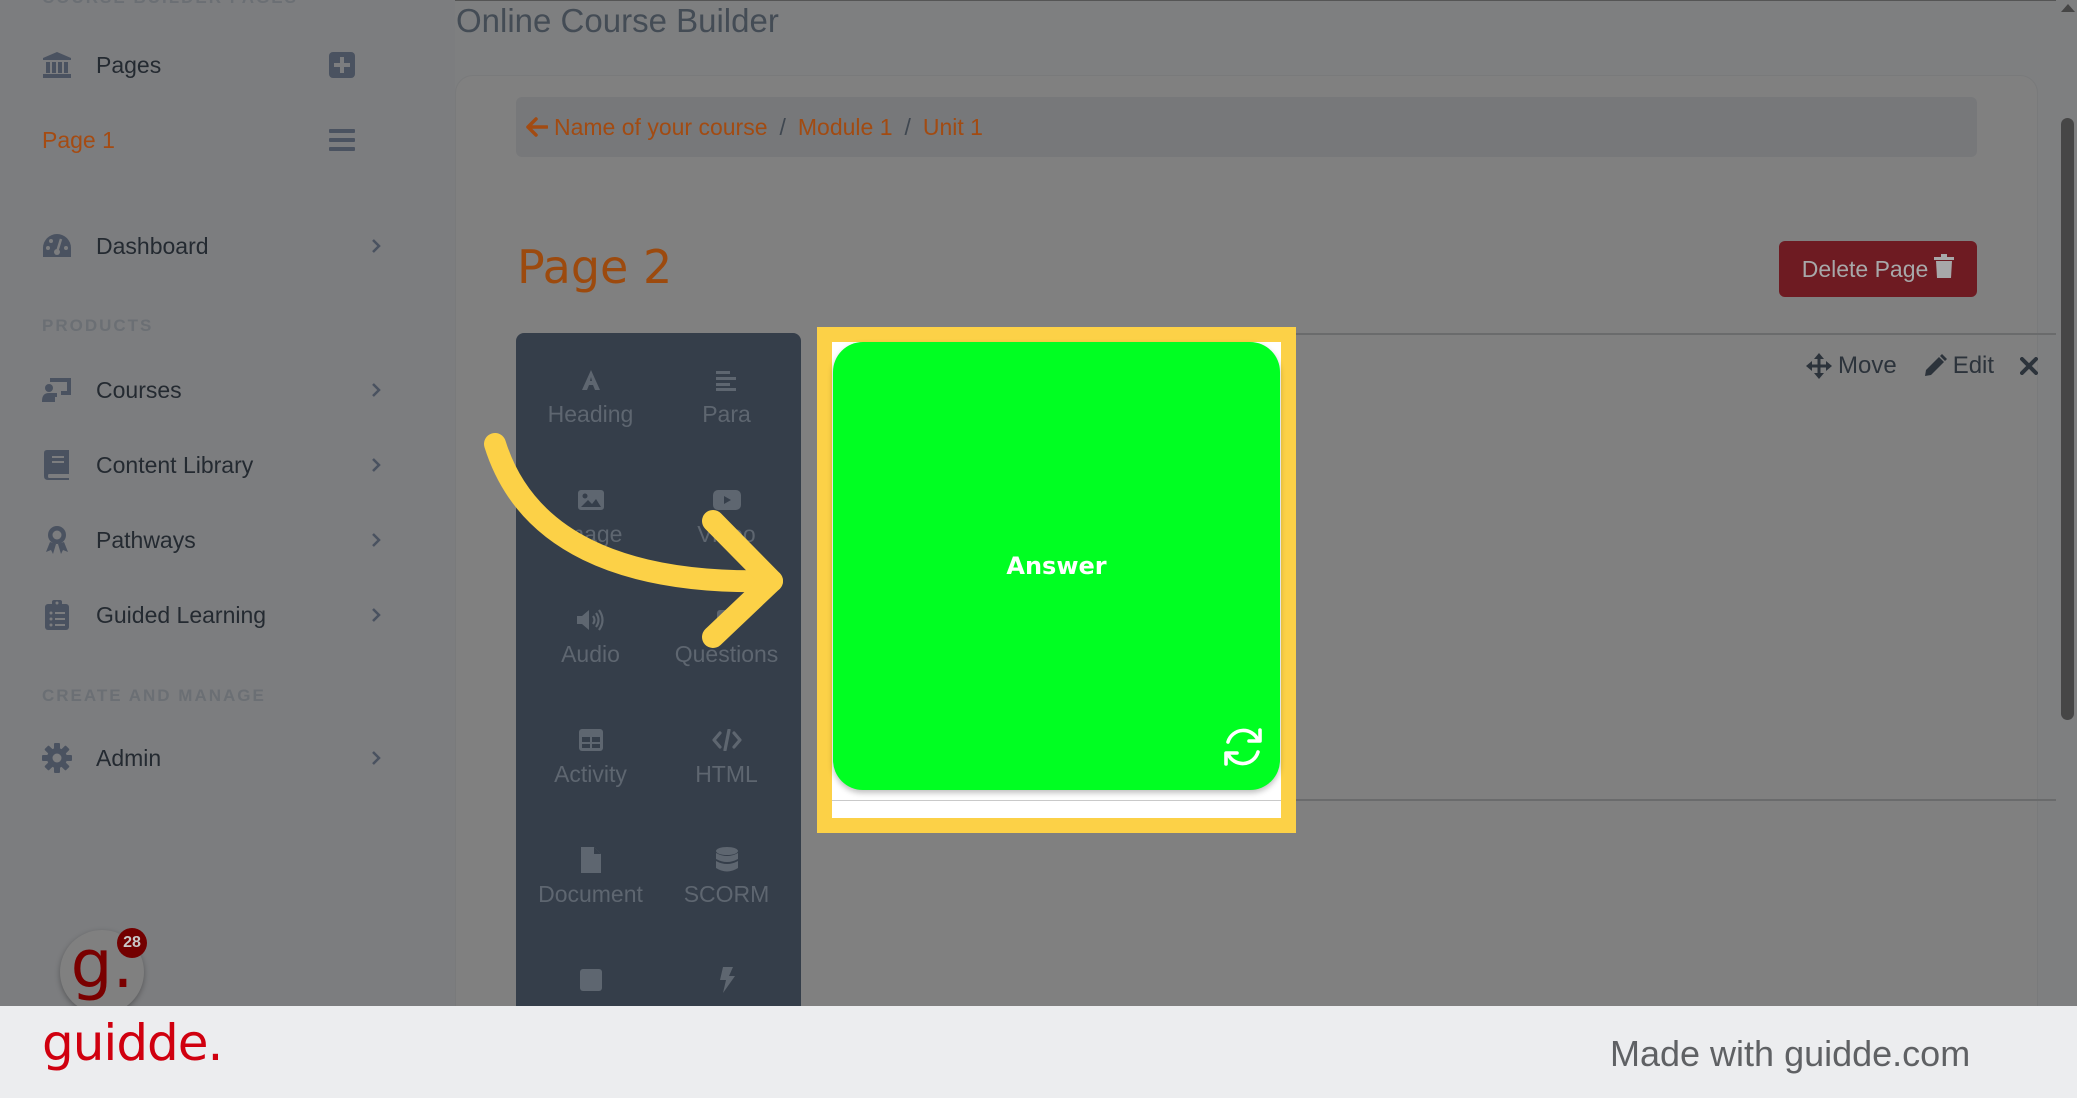  I want to click on made-with-guidde: Made with guidde.com, so click(1790, 1053).